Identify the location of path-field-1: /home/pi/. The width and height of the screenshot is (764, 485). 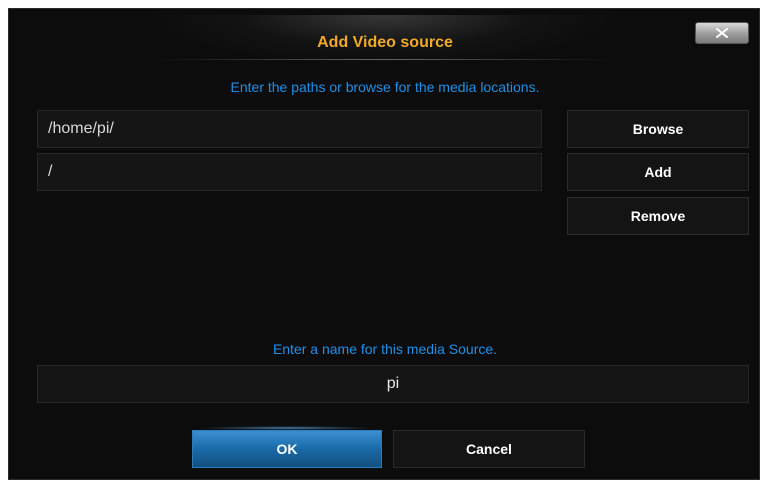
(289, 129).